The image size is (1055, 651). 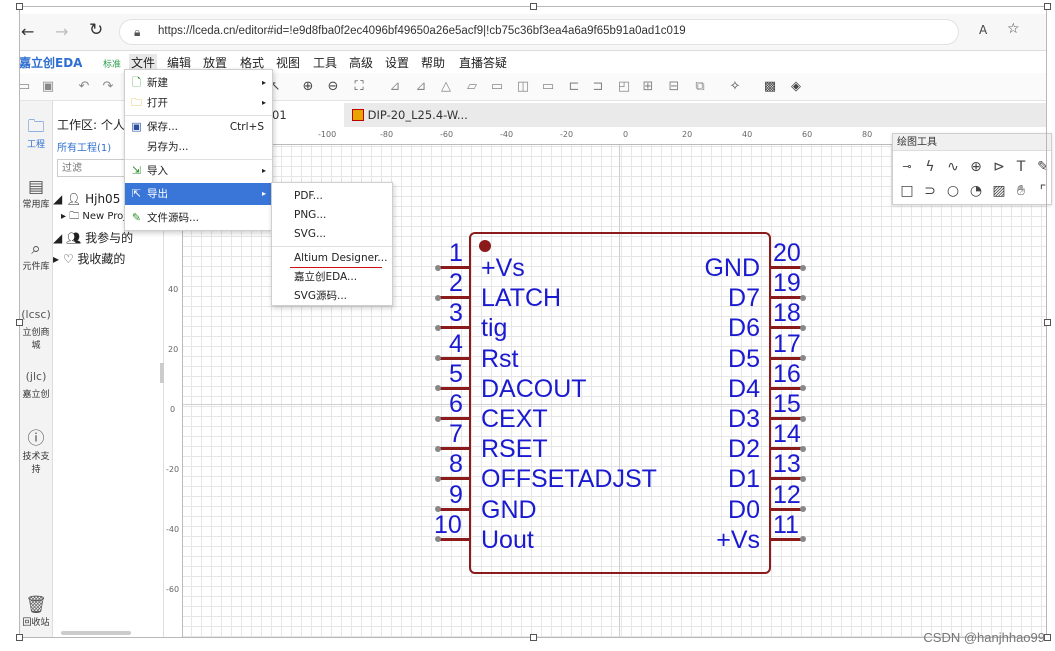 I want to click on polygon-icon: ⊃, so click(x=930, y=191).